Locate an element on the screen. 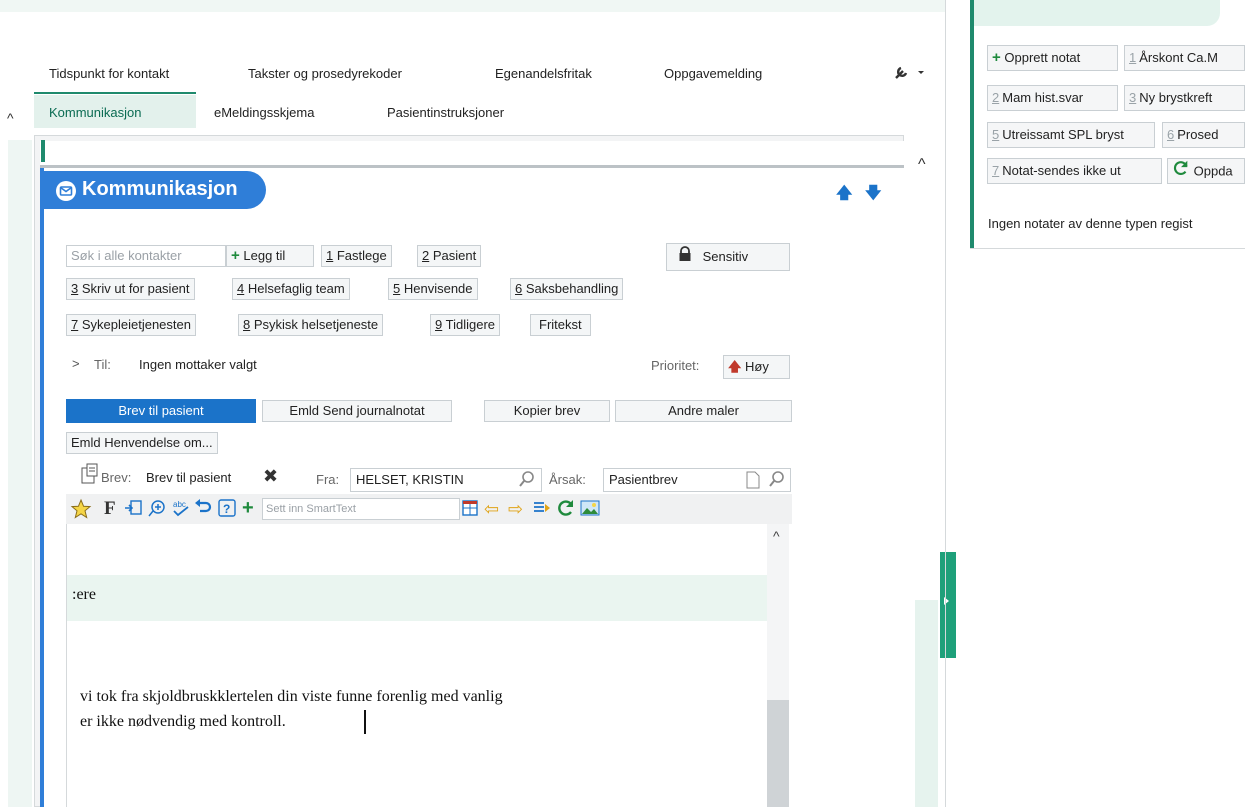 The height and width of the screenshot is (807, 1245). lock-icon is located at coordinates (685, 258).